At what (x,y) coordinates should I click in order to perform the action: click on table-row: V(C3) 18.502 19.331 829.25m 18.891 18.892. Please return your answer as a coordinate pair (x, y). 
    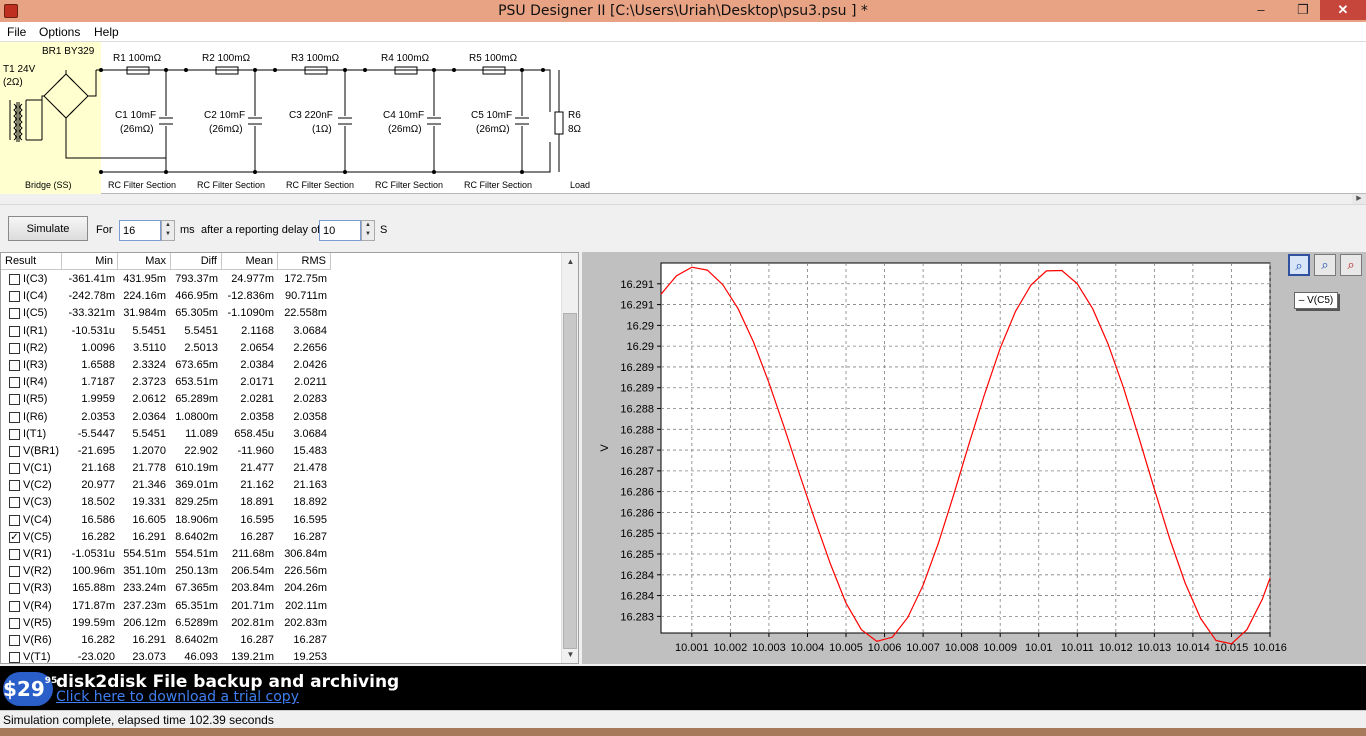
    Looking at the image, I should click on (281, 502).